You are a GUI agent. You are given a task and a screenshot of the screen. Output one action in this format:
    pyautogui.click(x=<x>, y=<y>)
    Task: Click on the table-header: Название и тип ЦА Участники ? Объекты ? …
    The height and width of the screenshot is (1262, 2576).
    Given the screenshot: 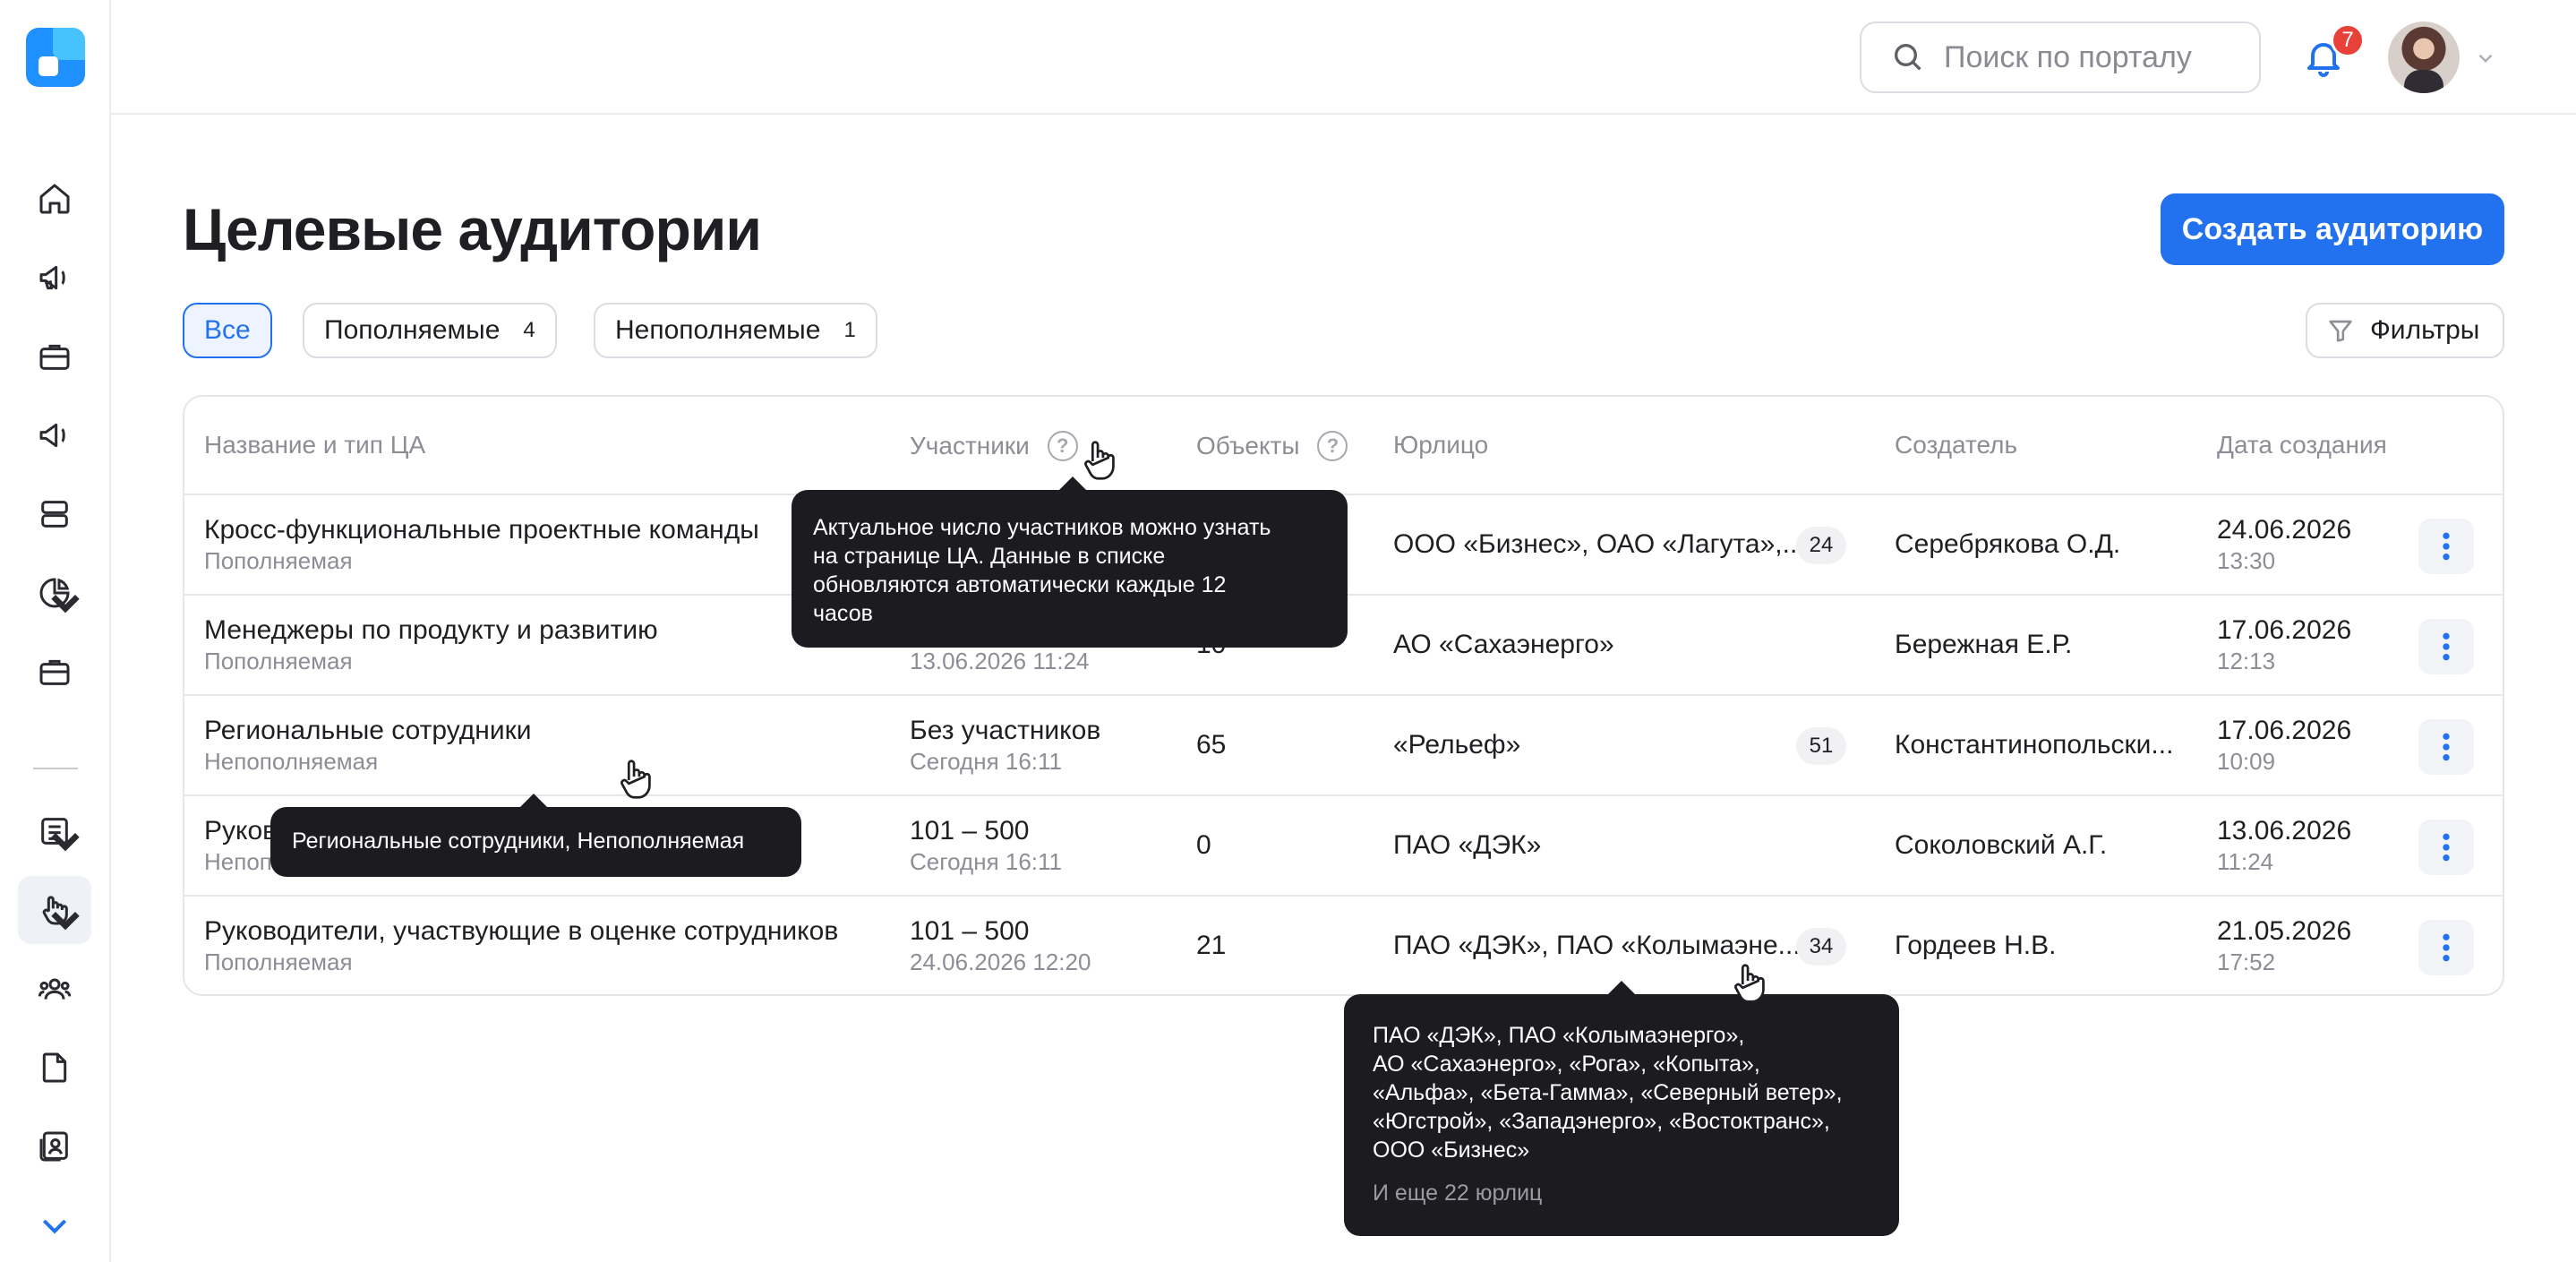 What is the action you would take?
    pyautogui.click(x=1343, y=446)
    